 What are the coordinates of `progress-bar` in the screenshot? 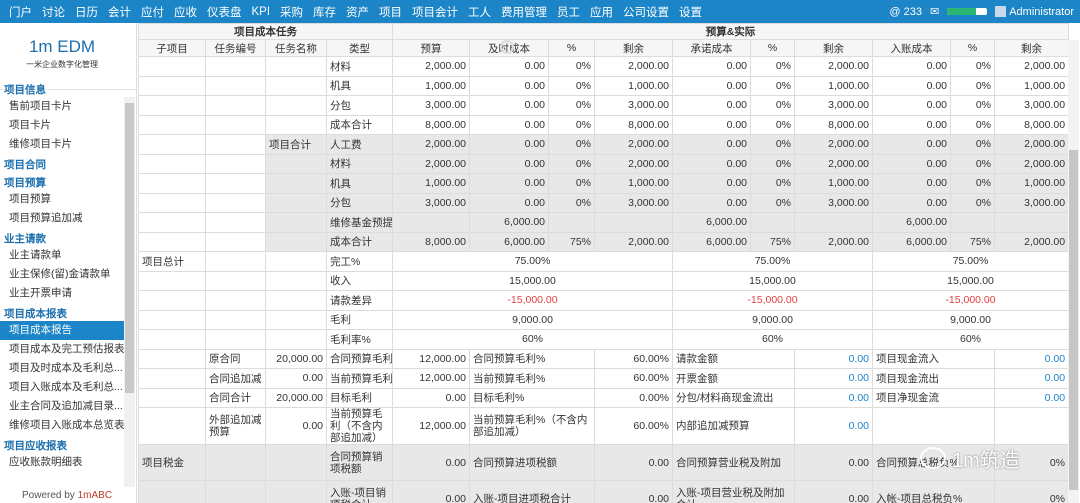 It's located at (967, 11).